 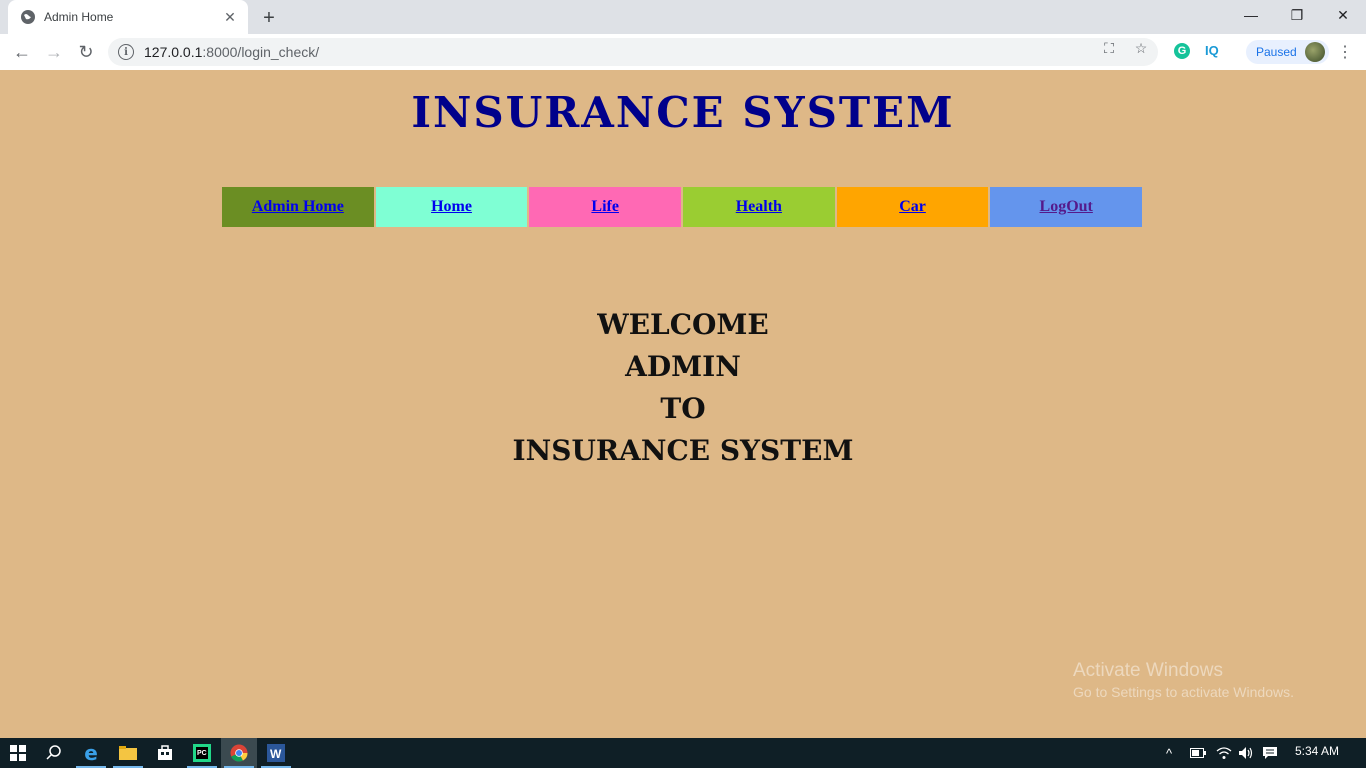 What do you see at coordinates (1109, 48) in the screenshot?
I see `translate-icon: ⛶` at bounding box center [1109, 48].